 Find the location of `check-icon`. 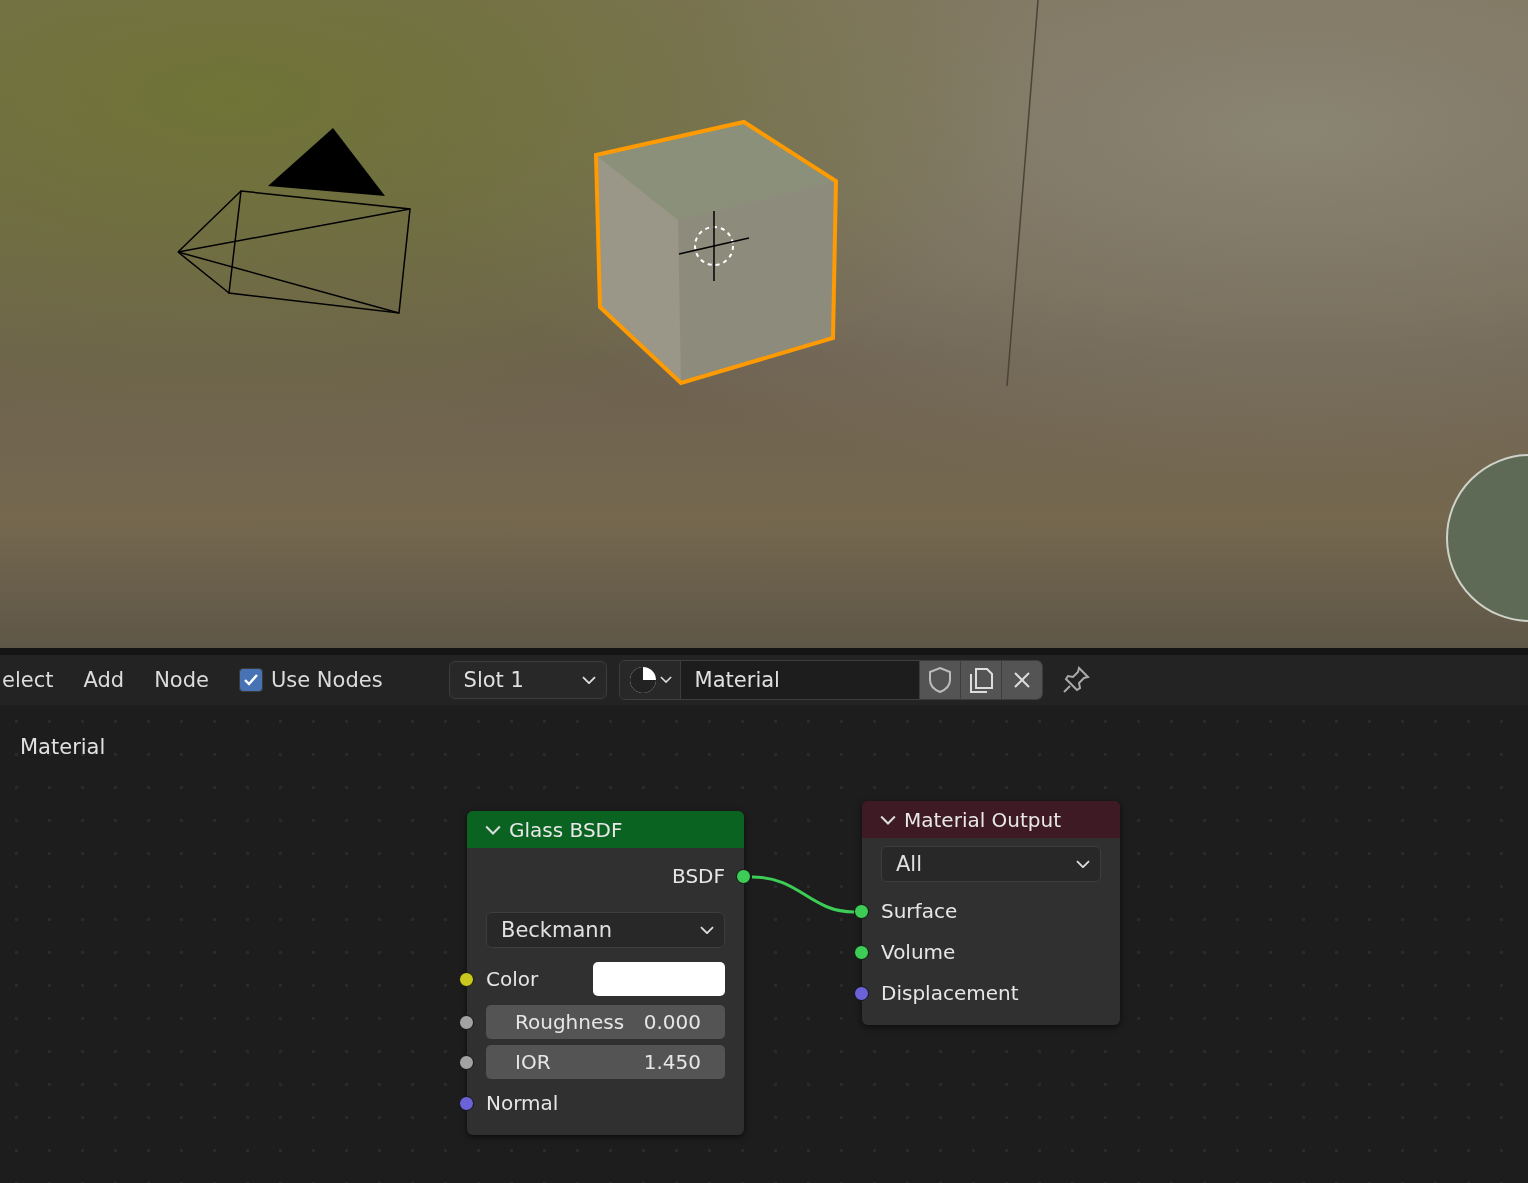

check-icon is located at coordinates (250, 680).